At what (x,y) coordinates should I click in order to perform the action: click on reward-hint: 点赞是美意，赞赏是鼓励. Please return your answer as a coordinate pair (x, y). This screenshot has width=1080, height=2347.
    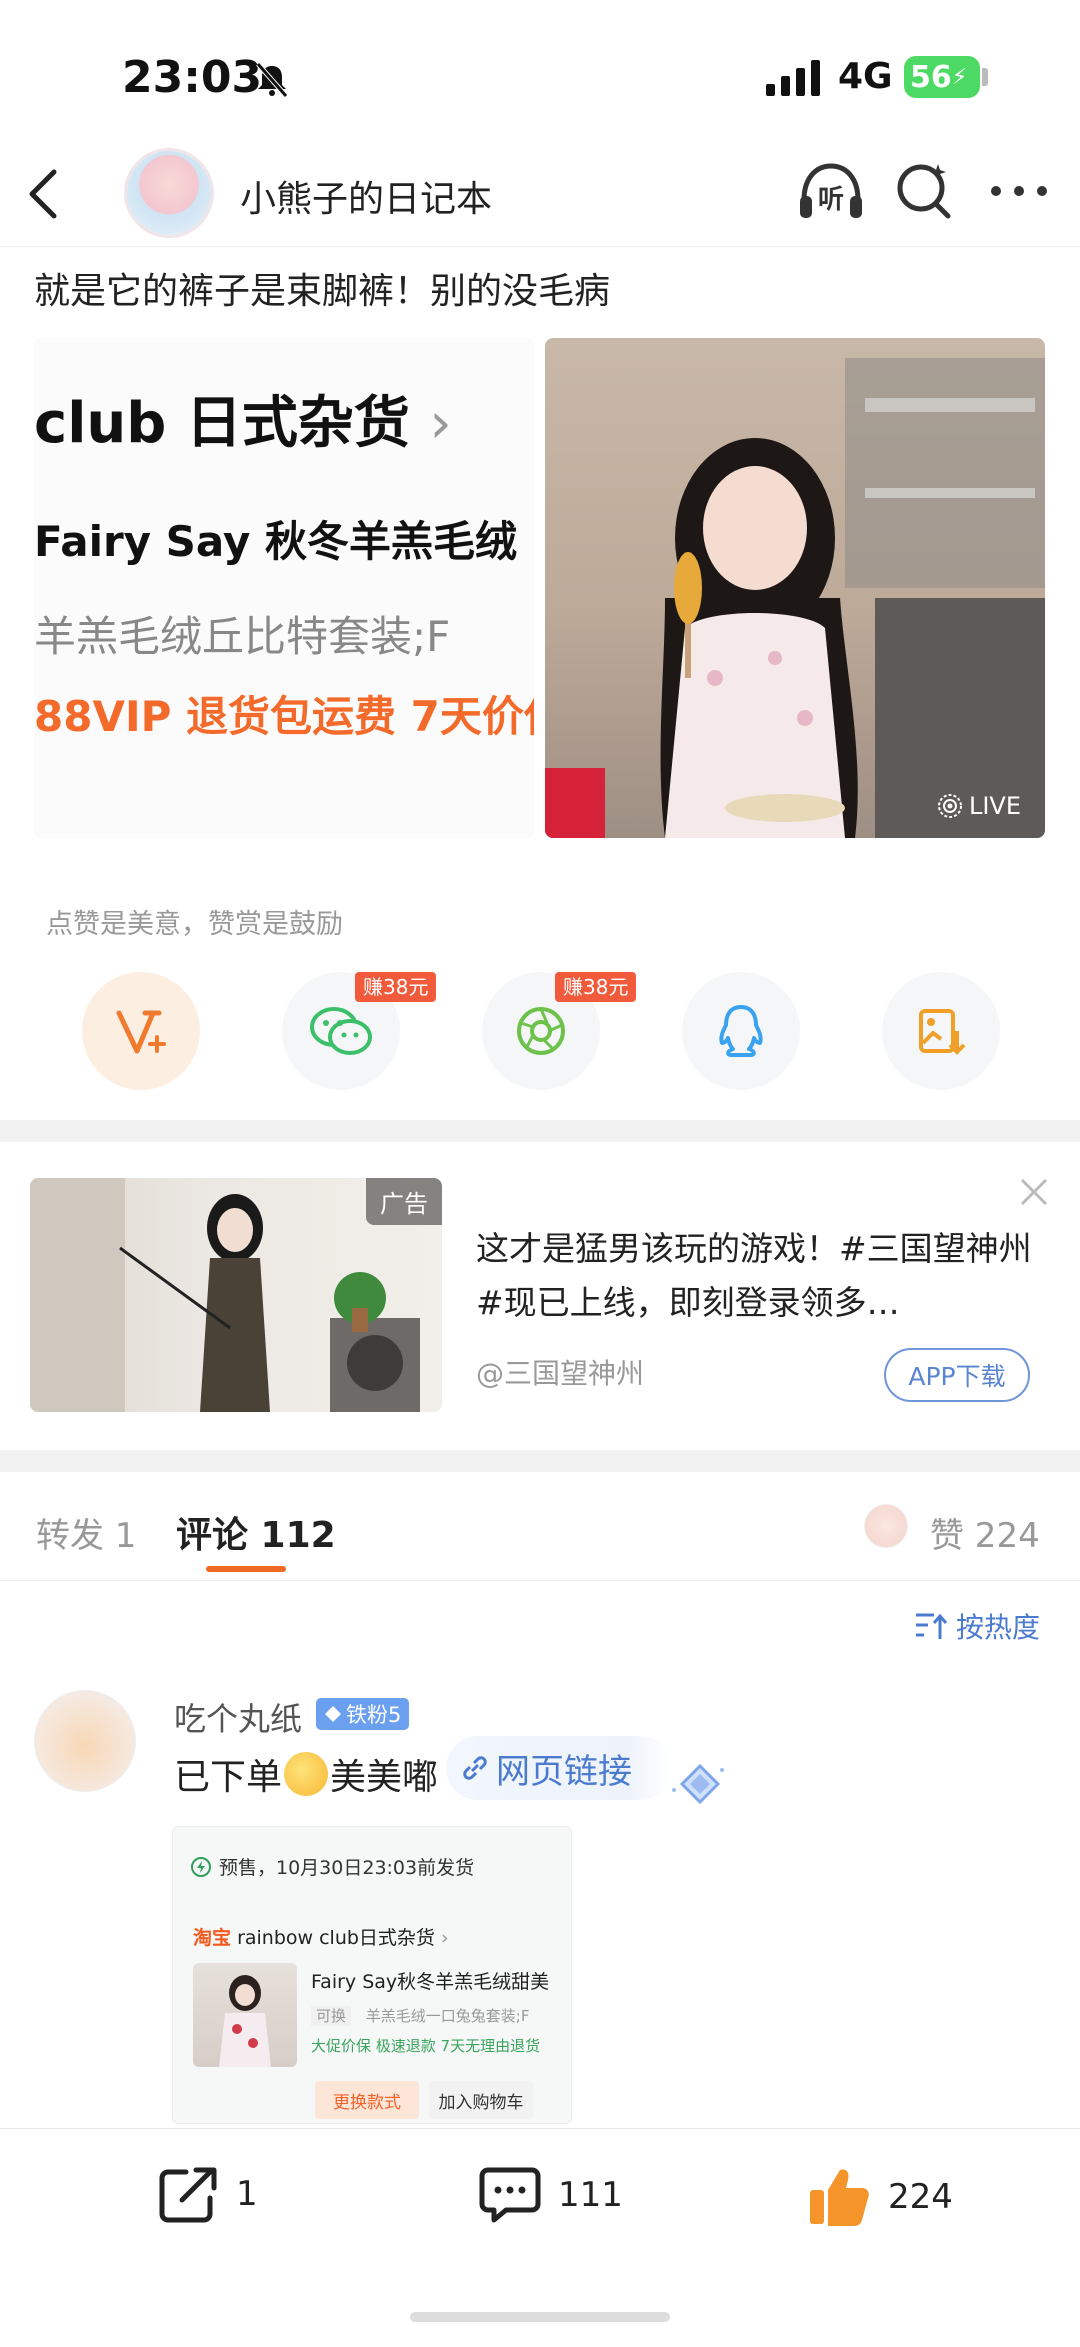
    Looking at the image, I should click on (194, 924).